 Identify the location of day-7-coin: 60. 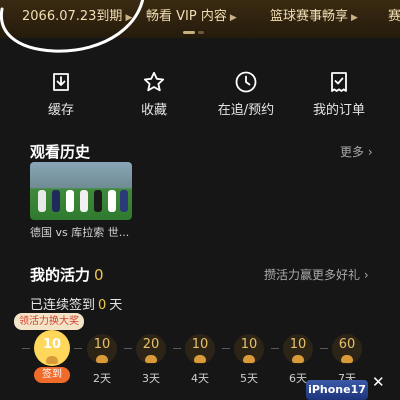
(347, 349).